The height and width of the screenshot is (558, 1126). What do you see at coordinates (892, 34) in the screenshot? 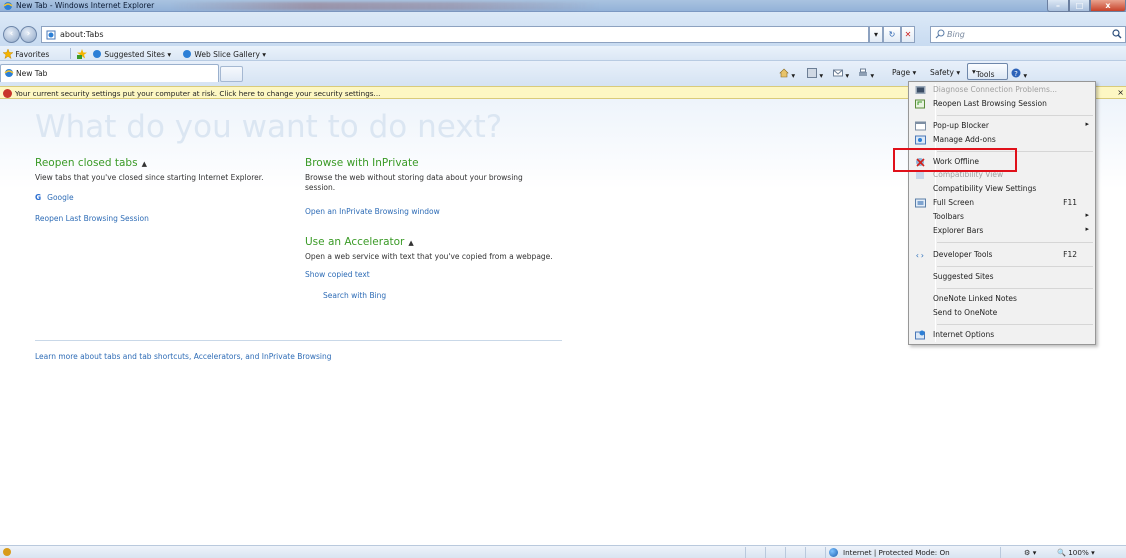
I see `refresh-button: ↻` at bounding box center [892, 34].